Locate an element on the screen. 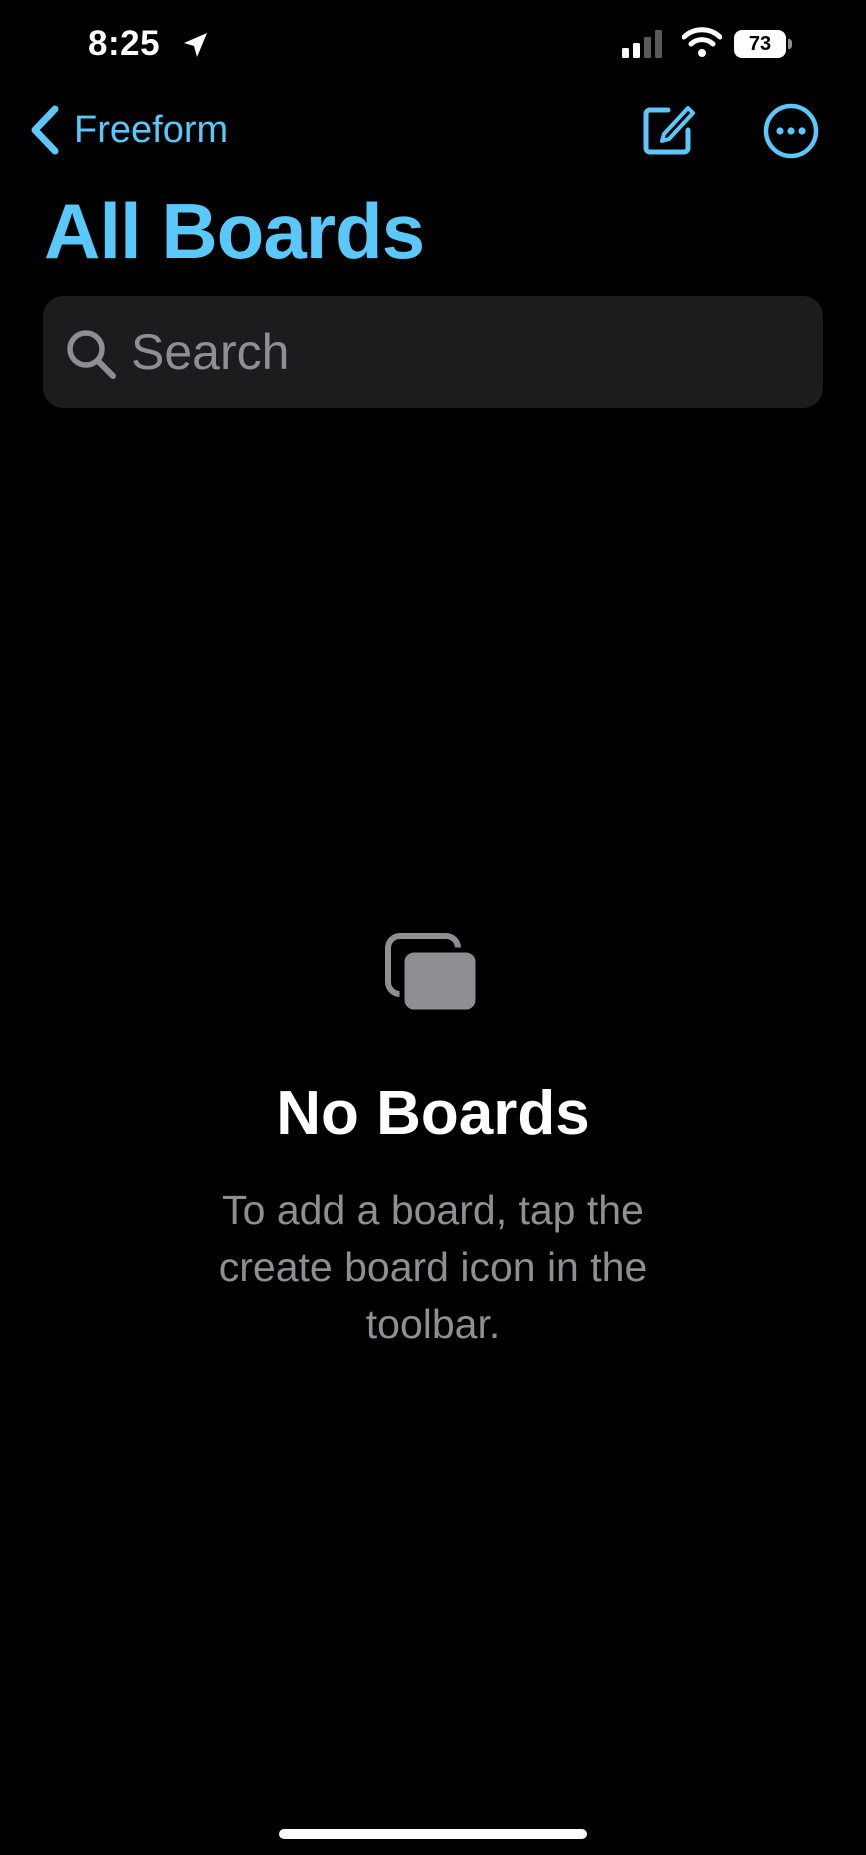 Image resolution: width=866 pixels, height=1855 pixels. create-board-button is located at coordinates (668, 130).